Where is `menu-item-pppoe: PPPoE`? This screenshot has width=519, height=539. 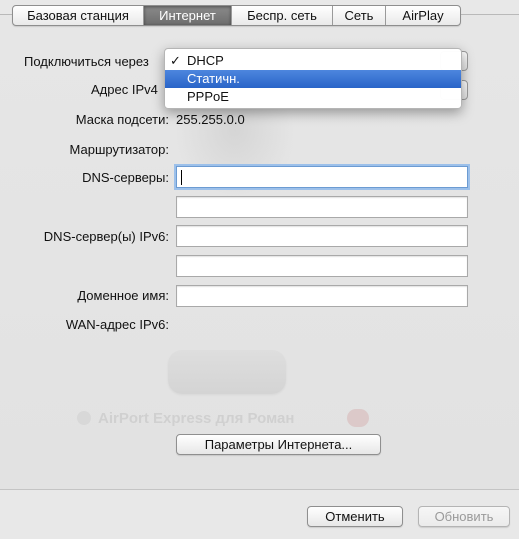
menu-item-pppoe: PPPoE is located at coordinates (313, 97).